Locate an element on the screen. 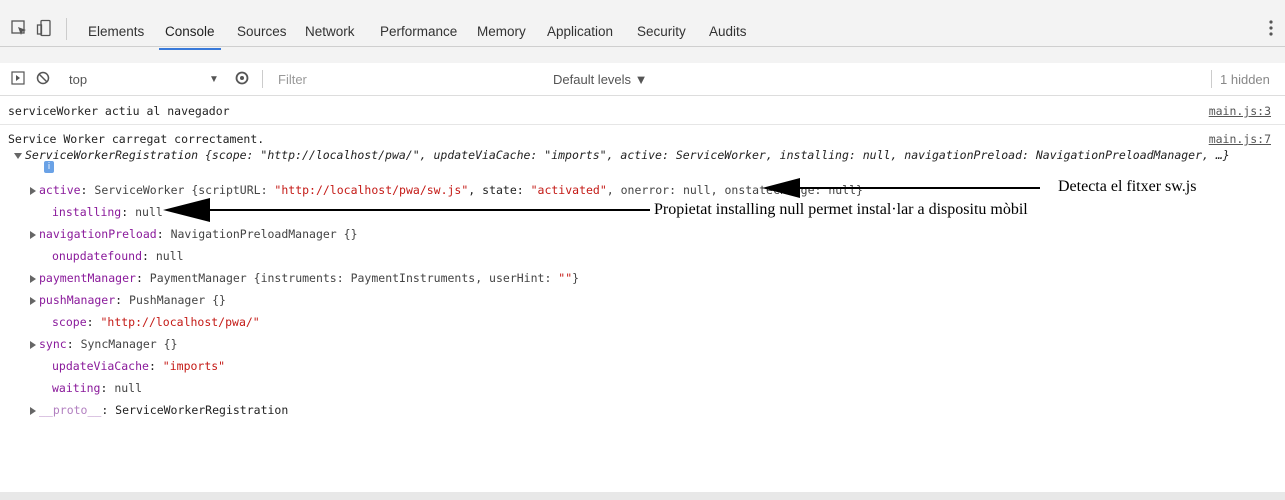 The height and width of the screenshot is (500, 1285). prop-onupdatefound: onupdatefound: null is located at coordinates (118, 256).